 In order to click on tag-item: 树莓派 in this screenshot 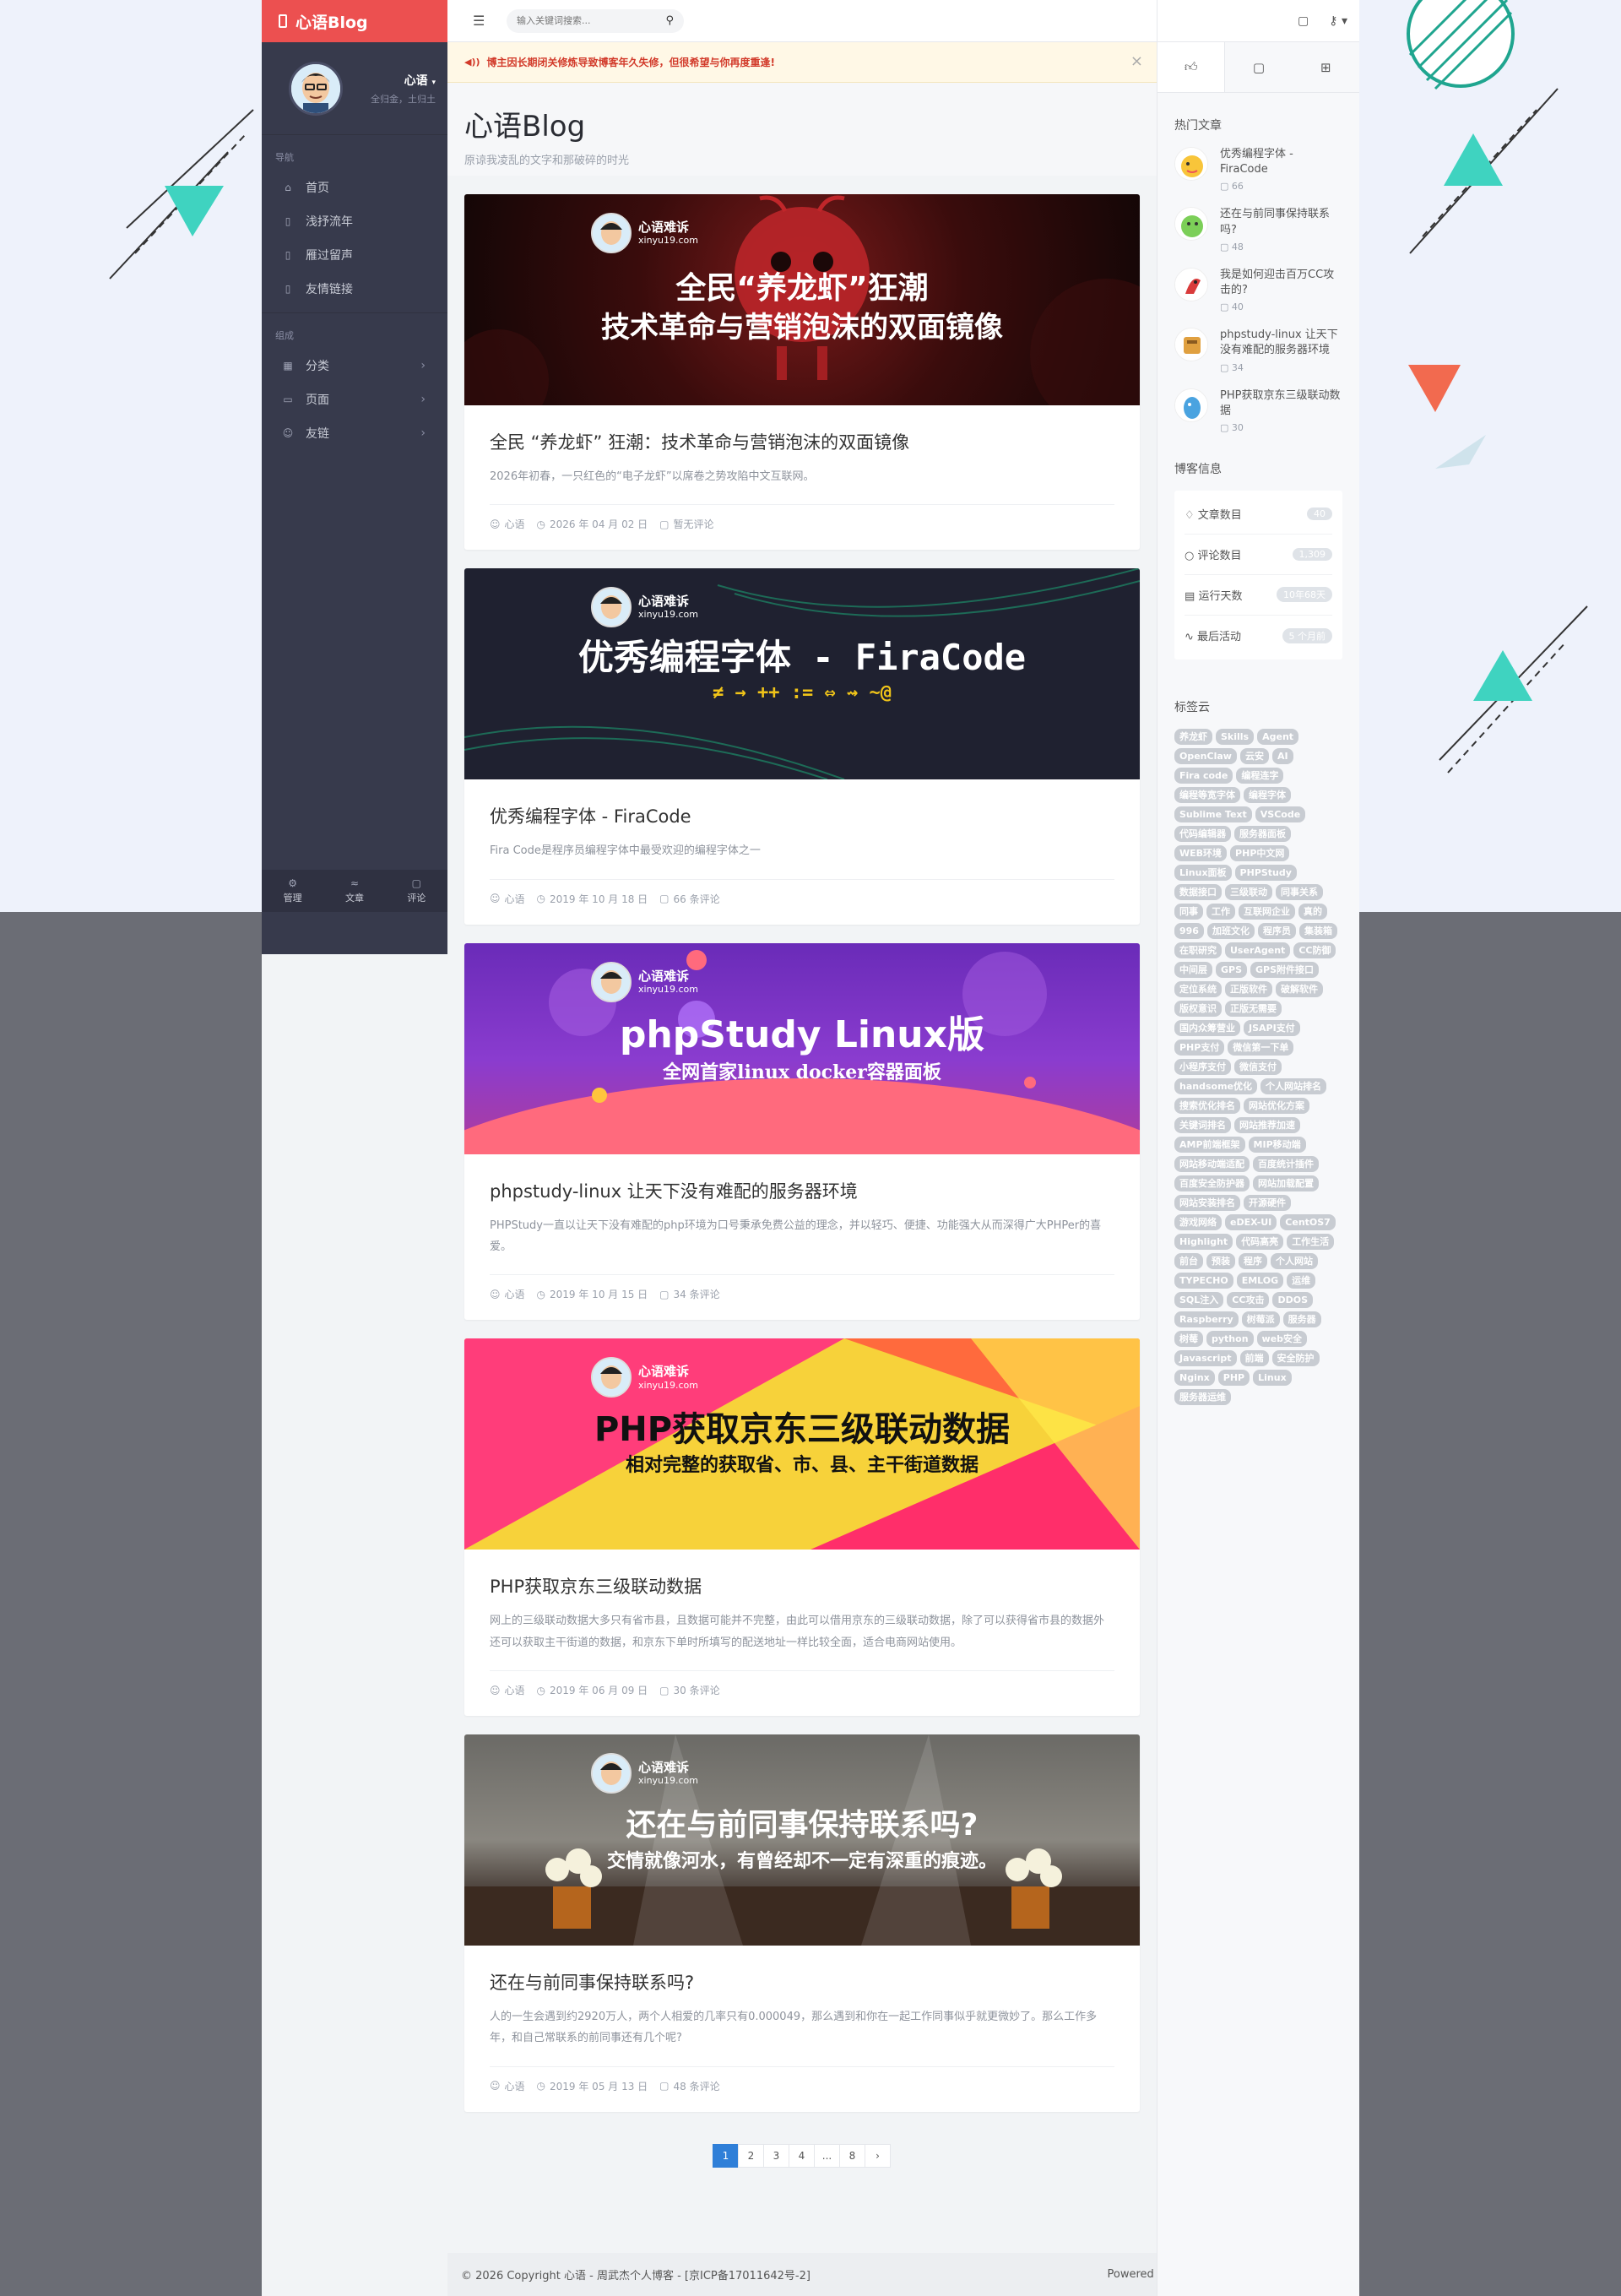, I will do `click(1260, 1319)`.